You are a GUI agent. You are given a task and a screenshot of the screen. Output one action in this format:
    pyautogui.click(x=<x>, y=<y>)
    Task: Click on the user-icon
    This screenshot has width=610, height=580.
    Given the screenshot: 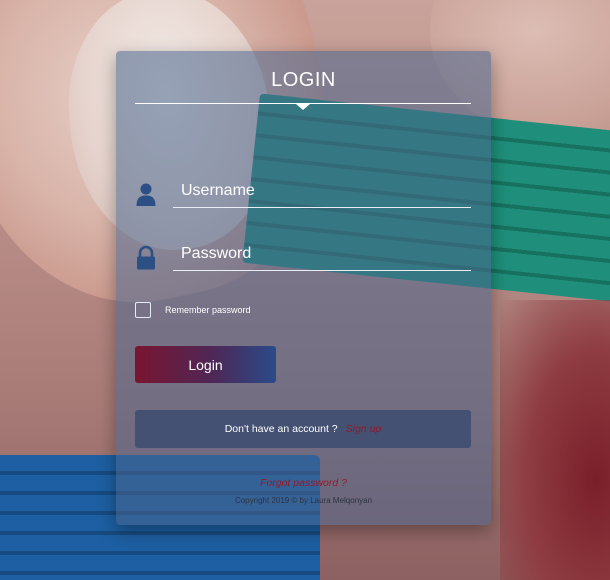 What is the action you would take?
    pyautogui.click(x=146, y=195)
    